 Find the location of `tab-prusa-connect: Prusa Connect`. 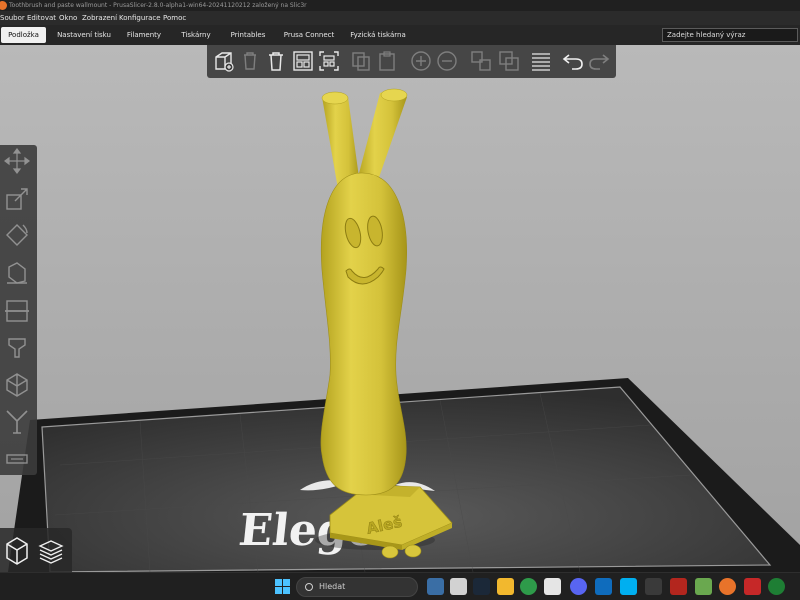

tab-prusa-connect: Prusa Connect is located at coordinates (309, 35).